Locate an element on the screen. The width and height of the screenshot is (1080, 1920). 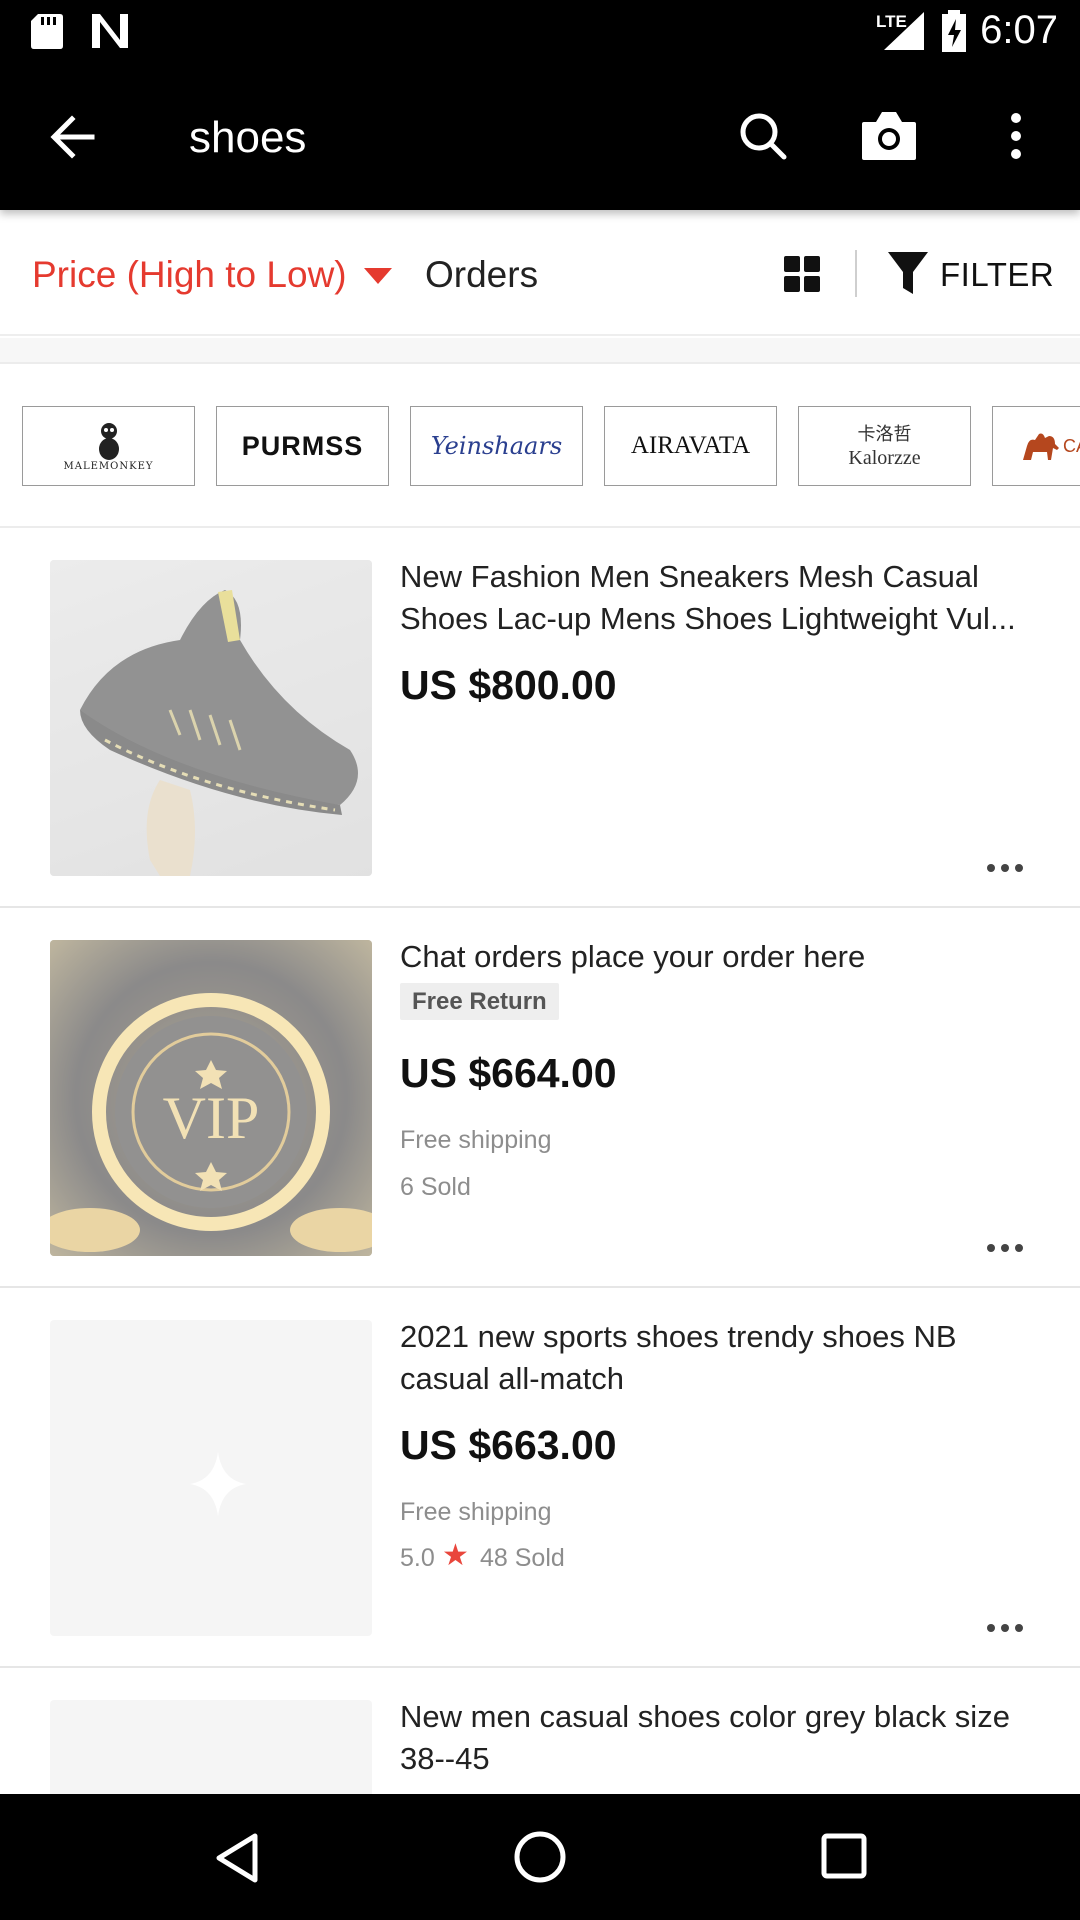
product-image-sneaker is located at coordinates (211, 718).